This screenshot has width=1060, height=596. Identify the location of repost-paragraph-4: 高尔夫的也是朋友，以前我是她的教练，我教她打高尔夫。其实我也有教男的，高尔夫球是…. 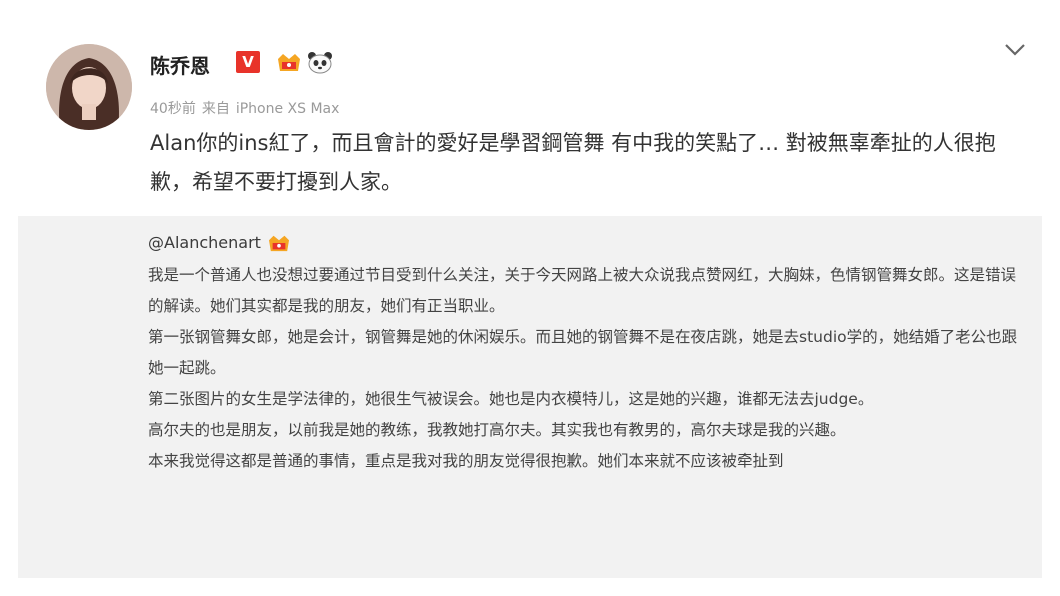
(497, 430).